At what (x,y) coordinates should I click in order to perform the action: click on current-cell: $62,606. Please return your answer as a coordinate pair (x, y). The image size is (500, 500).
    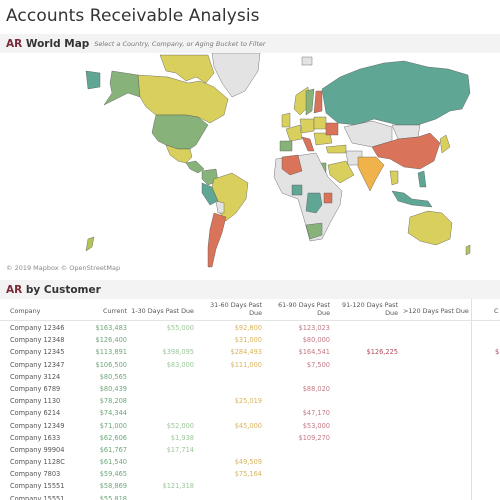
    Looking at the image, I should click on (113, 438).